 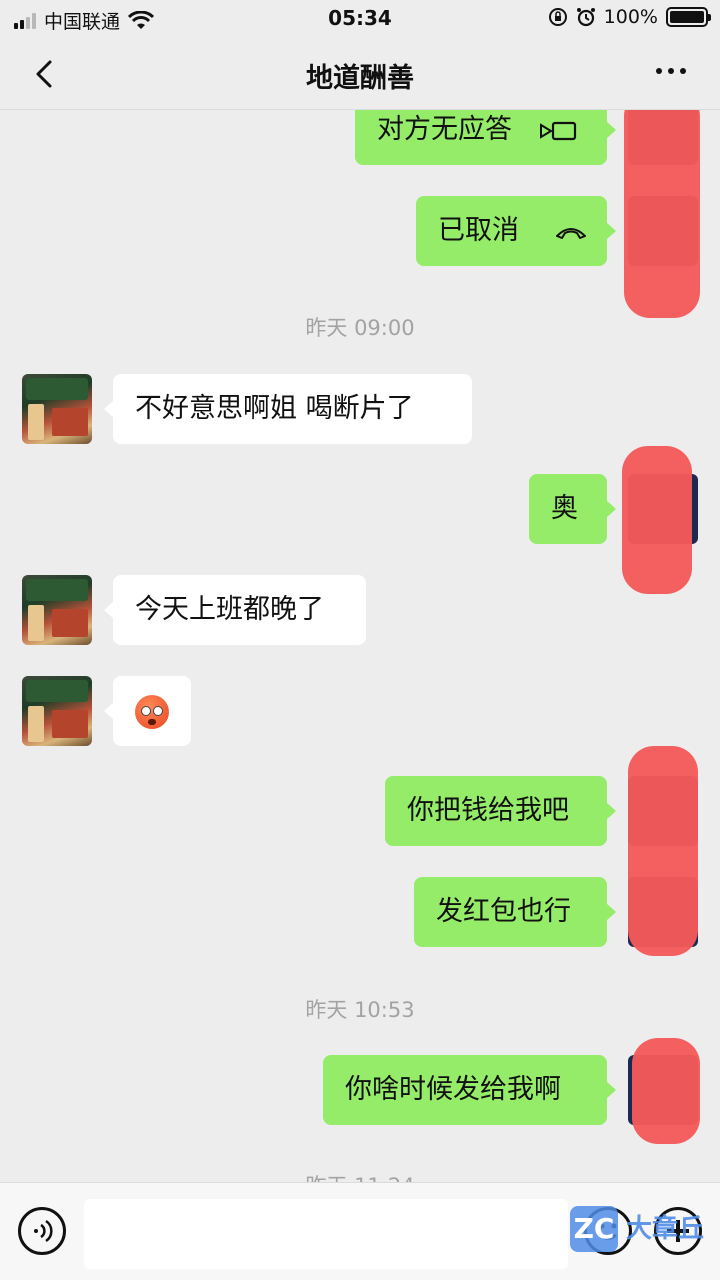 I want to click on voice-wave-icon, so click(x=43, y=1231).